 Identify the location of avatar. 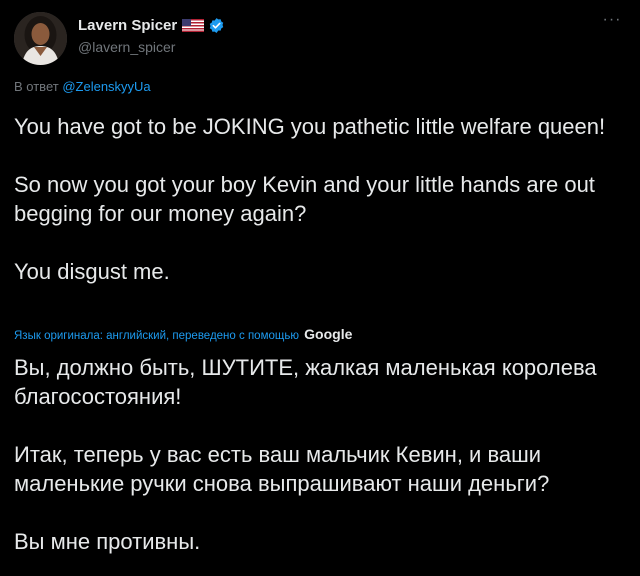
(40, 38).